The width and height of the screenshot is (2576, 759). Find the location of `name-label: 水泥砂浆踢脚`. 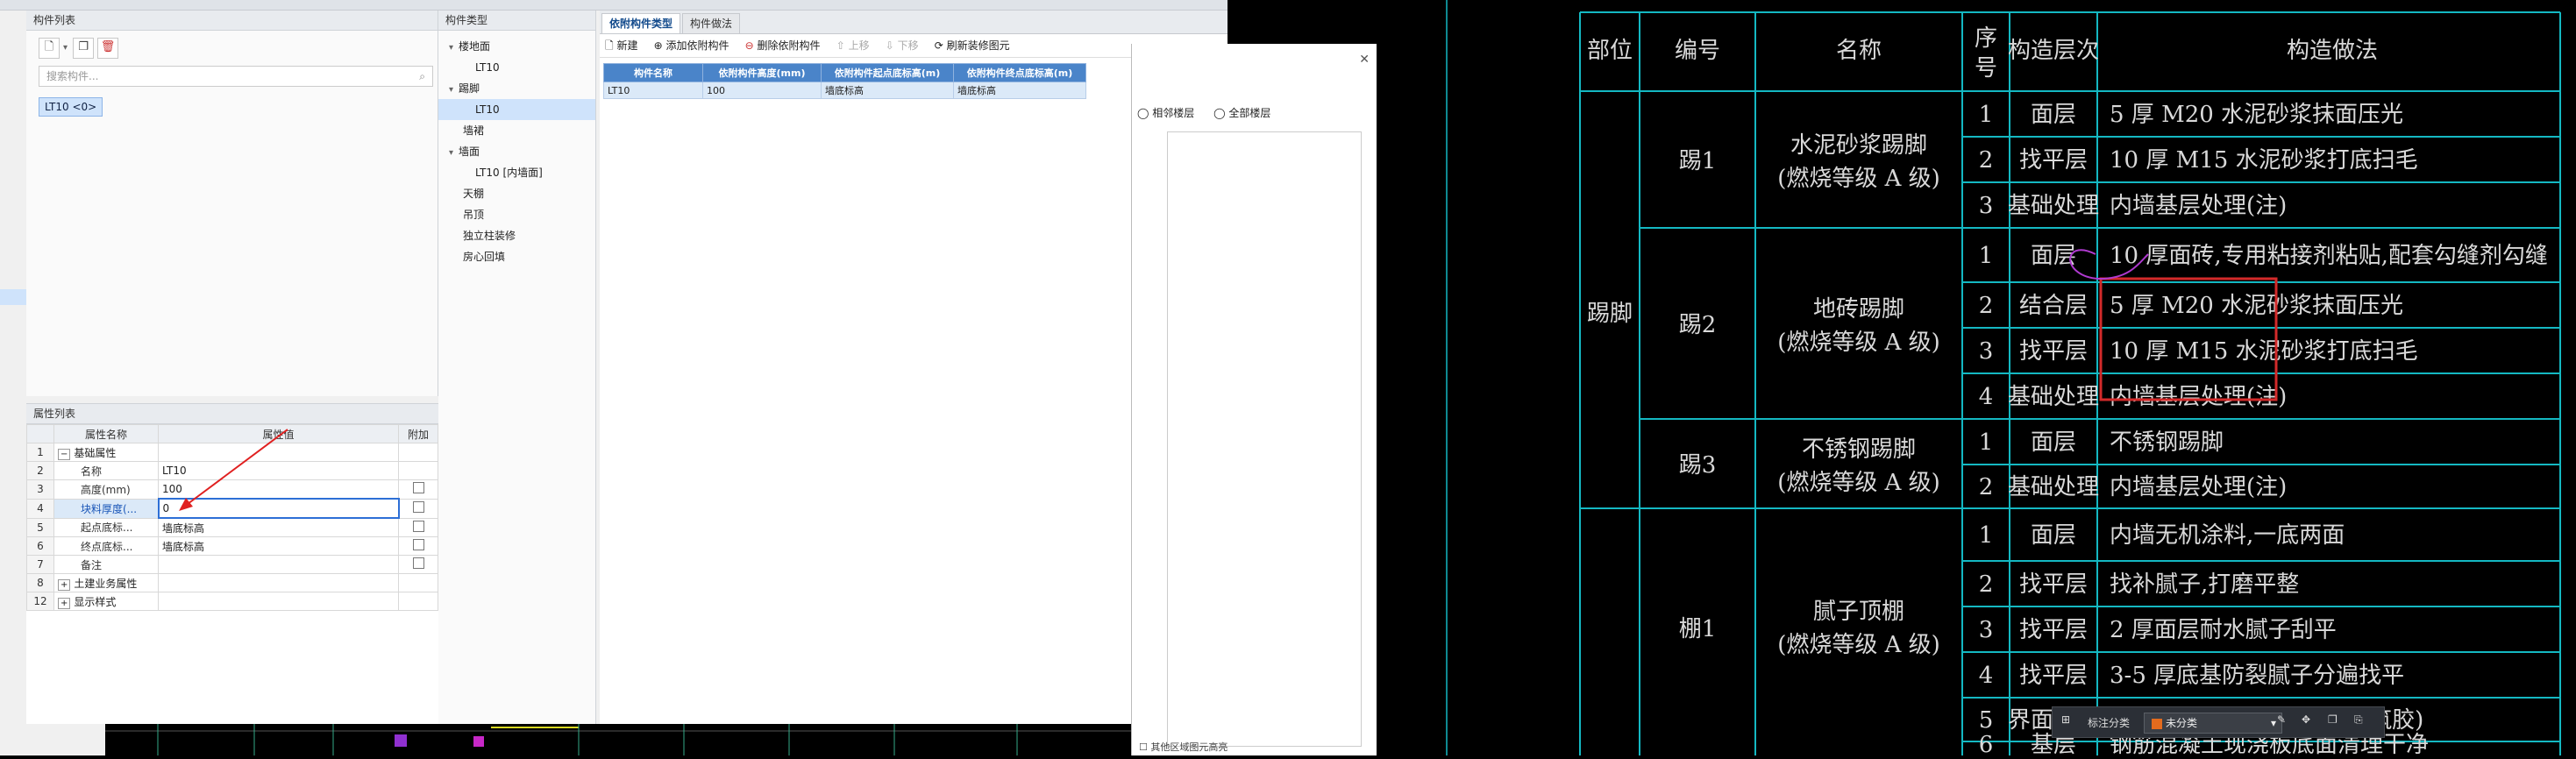

name-label: 水泥砂浆踢脚 is located at coordinates (1858, 145).